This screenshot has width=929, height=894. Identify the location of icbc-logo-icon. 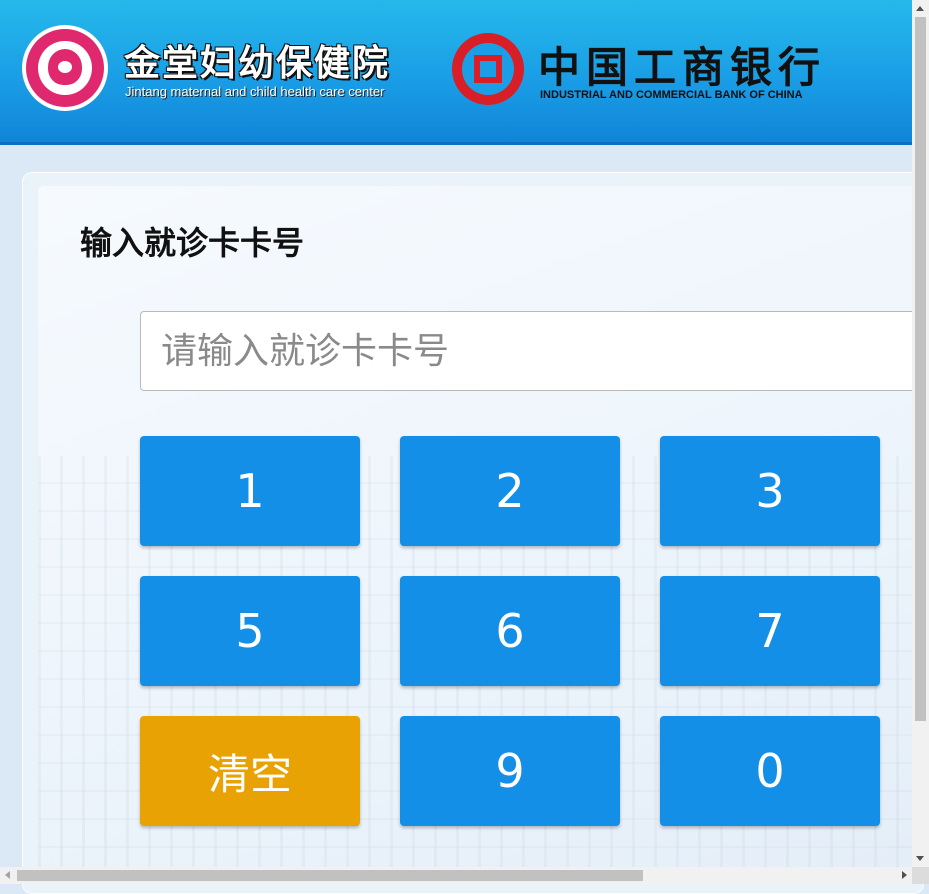
(488, 69).